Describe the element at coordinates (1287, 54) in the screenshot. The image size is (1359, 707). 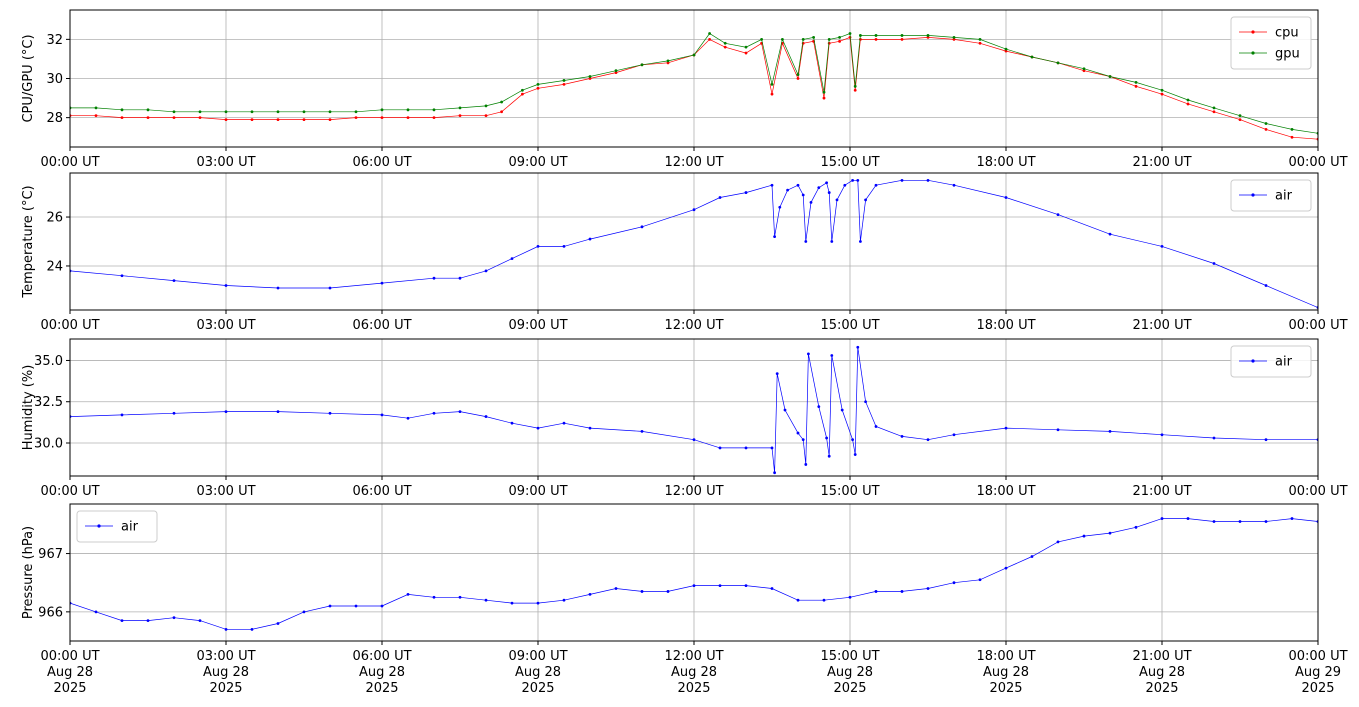
I see `legend-label-gpu: gpu` at that location.